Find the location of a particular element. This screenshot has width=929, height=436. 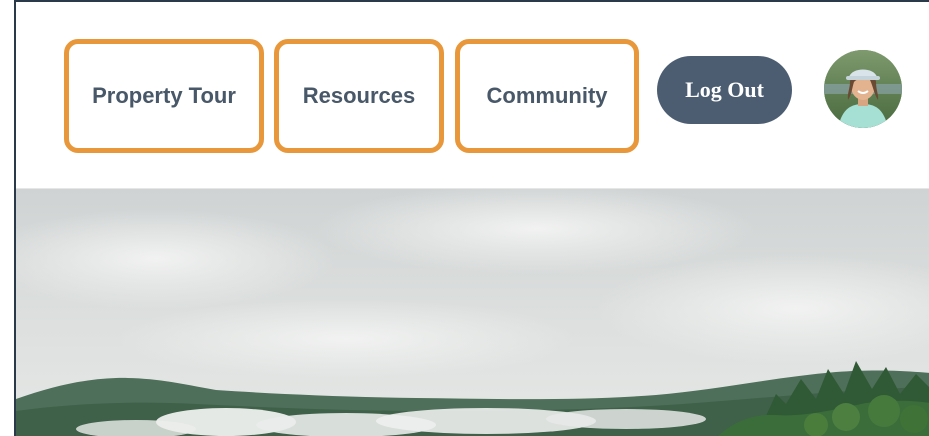

nav-resources: Resources is located at coordinates (359, 96).